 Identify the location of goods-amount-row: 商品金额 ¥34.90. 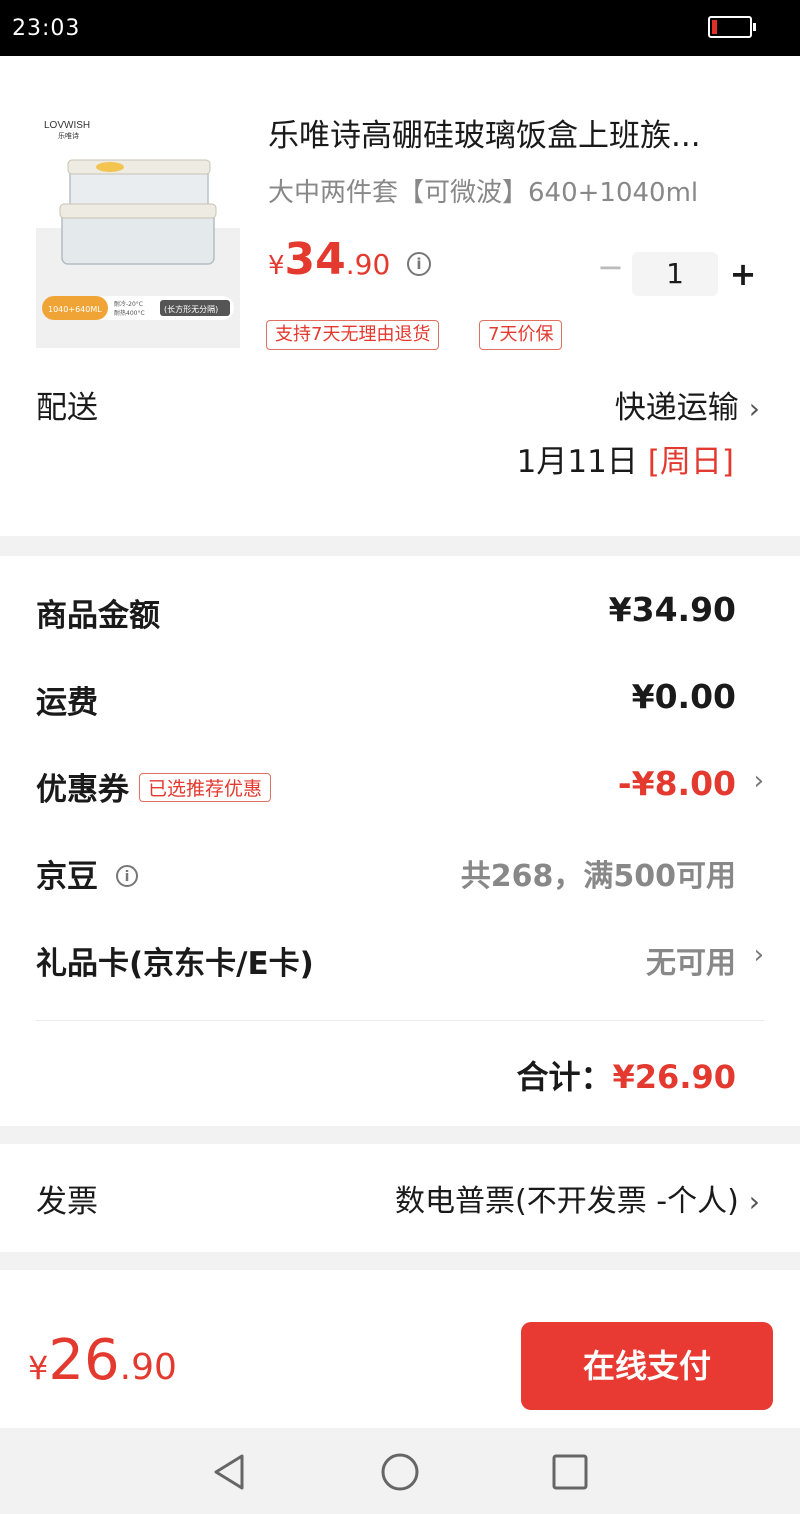
(400, 611).